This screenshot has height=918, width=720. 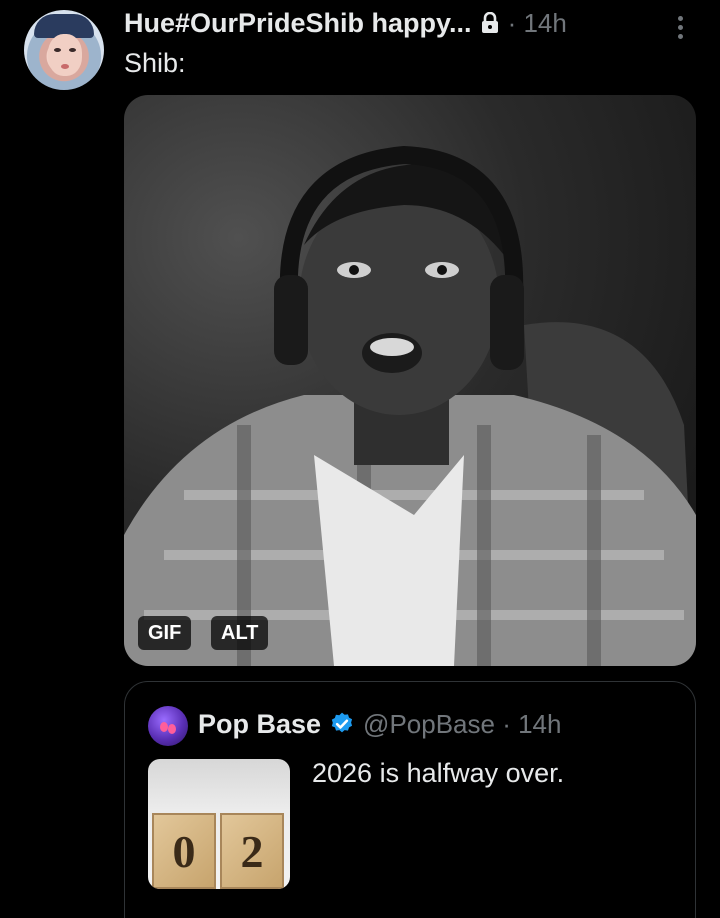 What do you see at coordinates (165, 633) in the screenshot?
I see `gif-badge: GIF` at bounding box center [165, 633].